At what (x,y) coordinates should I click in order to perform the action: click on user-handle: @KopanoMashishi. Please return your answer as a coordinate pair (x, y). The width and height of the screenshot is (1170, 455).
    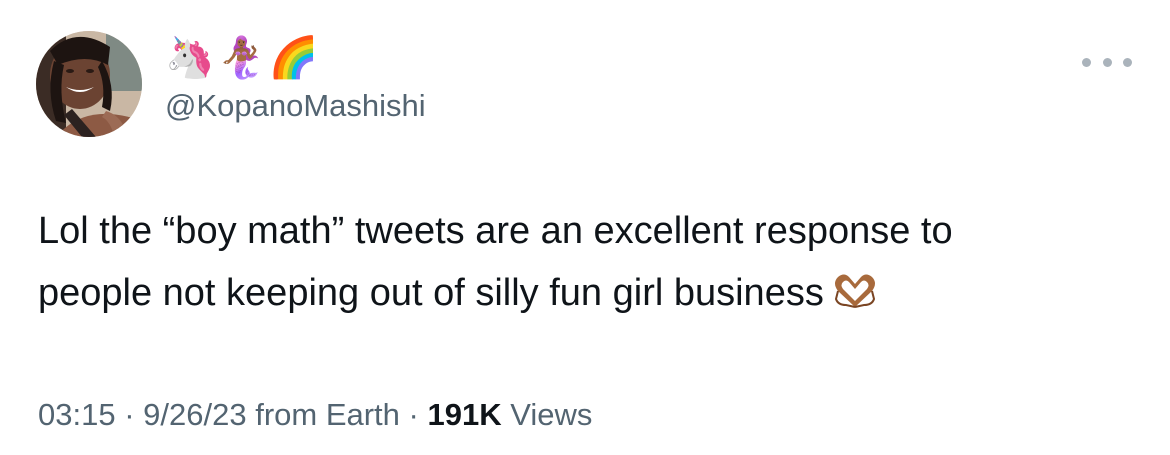
    Looking at the image, I should click on (295, 106).